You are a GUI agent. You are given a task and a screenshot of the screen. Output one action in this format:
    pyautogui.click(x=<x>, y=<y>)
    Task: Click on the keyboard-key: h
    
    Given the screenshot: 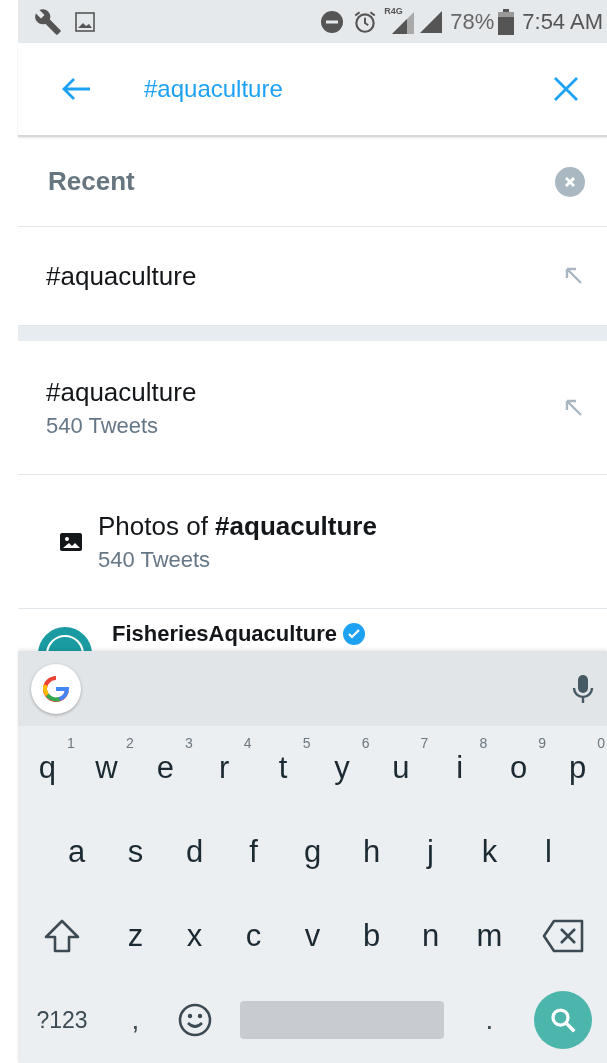 What is the action you would take?
    pyautogui.click(x=371, y=852)
    